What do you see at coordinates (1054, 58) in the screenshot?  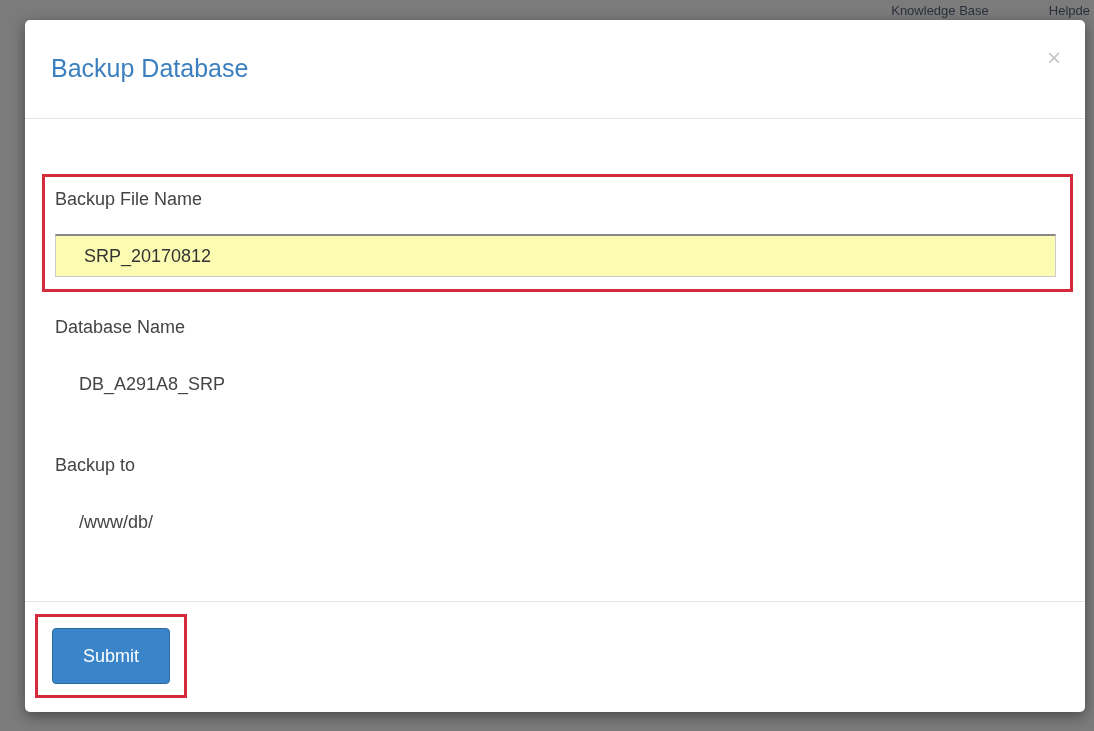 I see `close-button: ×` at bounding box center [1054, 58].